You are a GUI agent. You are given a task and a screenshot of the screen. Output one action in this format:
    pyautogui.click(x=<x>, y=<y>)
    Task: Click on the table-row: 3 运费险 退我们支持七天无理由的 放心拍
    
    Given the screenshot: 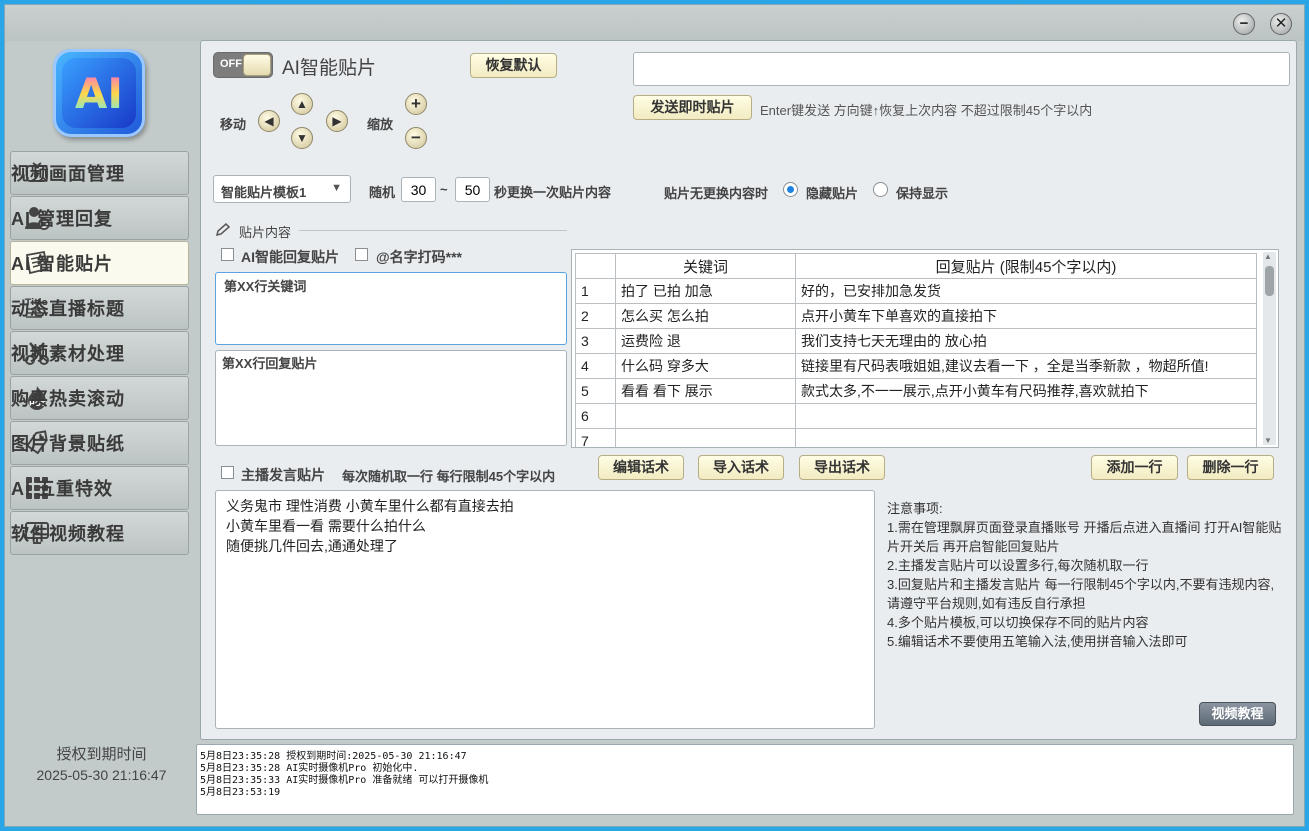 What is the action you would take?
    pyautogui.click(x=916, y=341)
    